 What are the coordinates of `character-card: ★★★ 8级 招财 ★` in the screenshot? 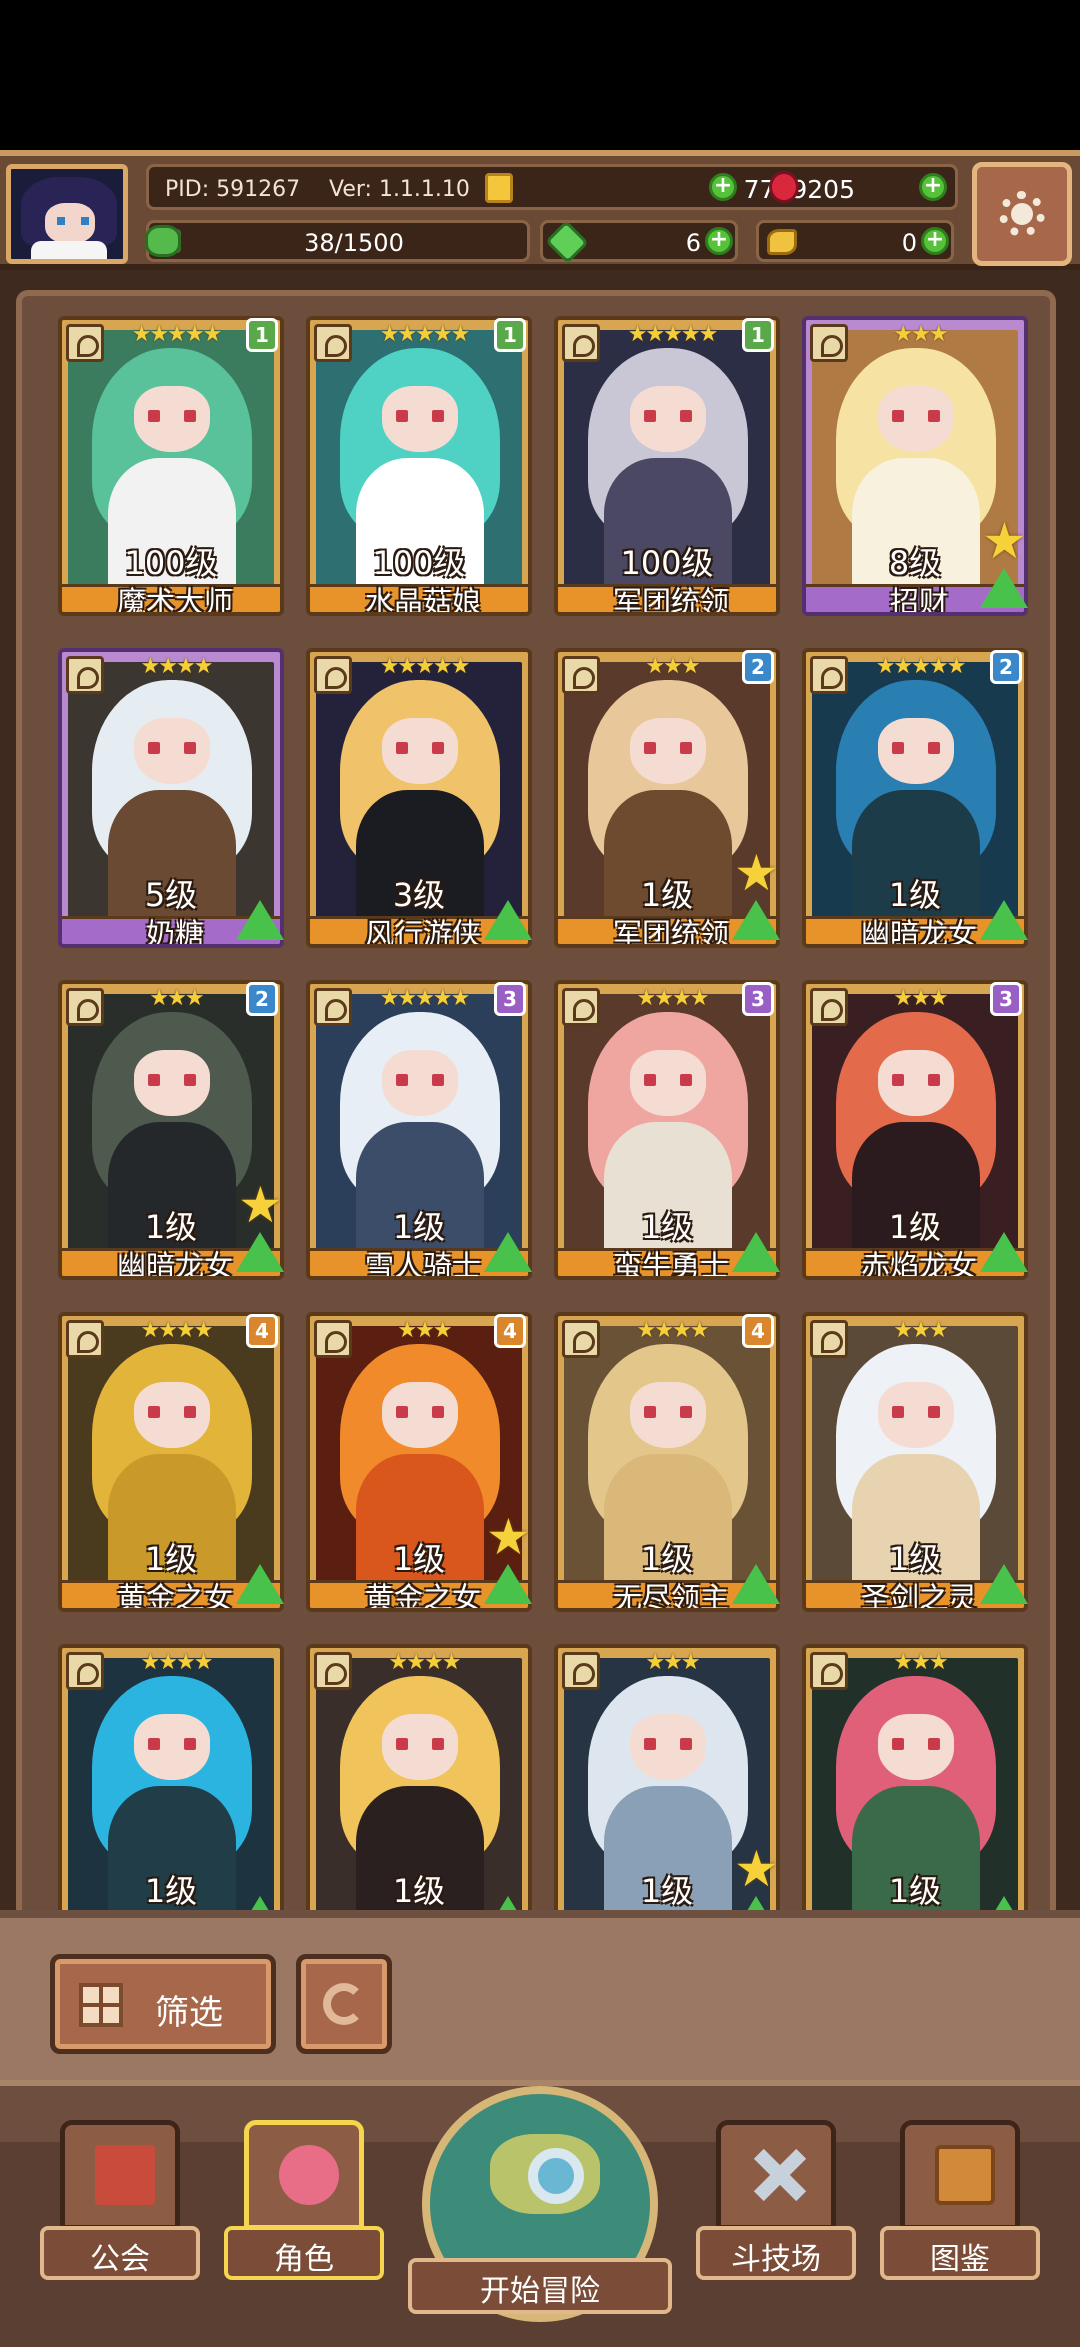 It's located at (915, 472).